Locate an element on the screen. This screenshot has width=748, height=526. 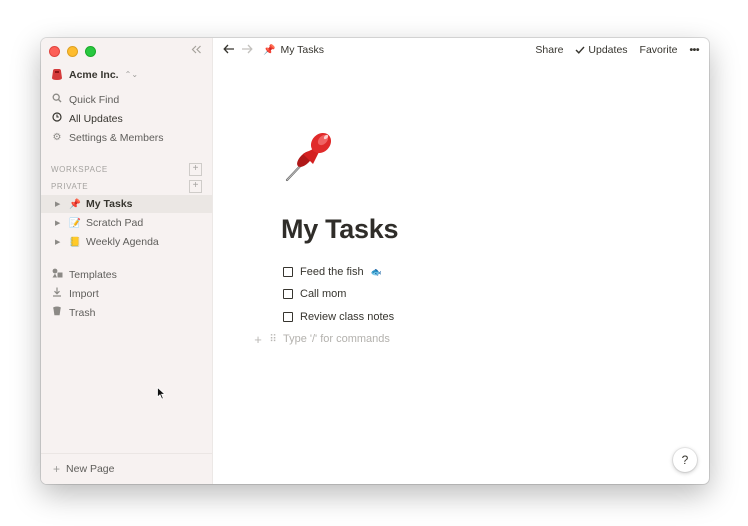
plus-icon: + is located at coordinates (57, 469).